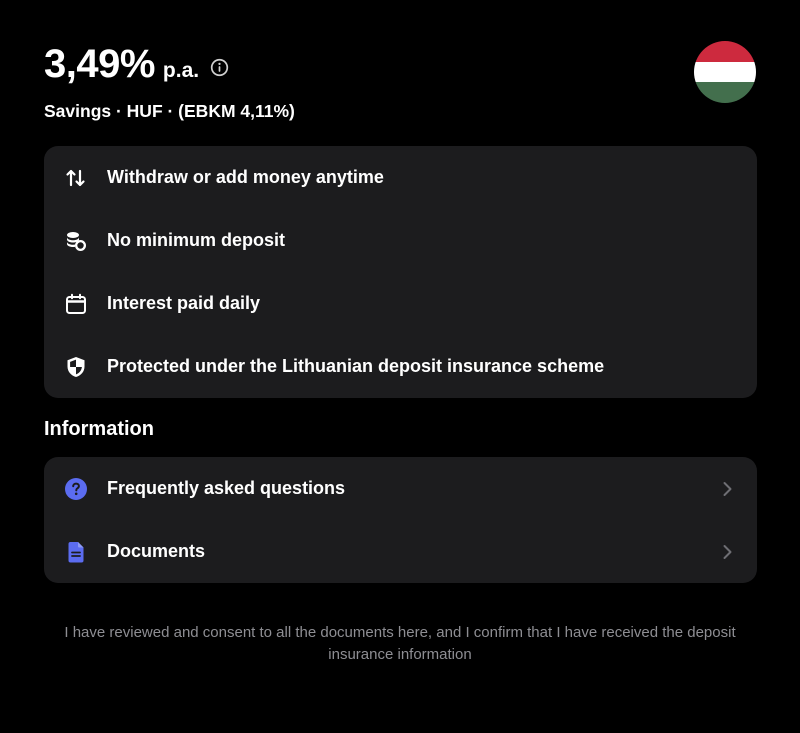 This screenshot has height=733, width=800. I want to click on feature-interest-daily: Interest paid daily, so click(400, 303).